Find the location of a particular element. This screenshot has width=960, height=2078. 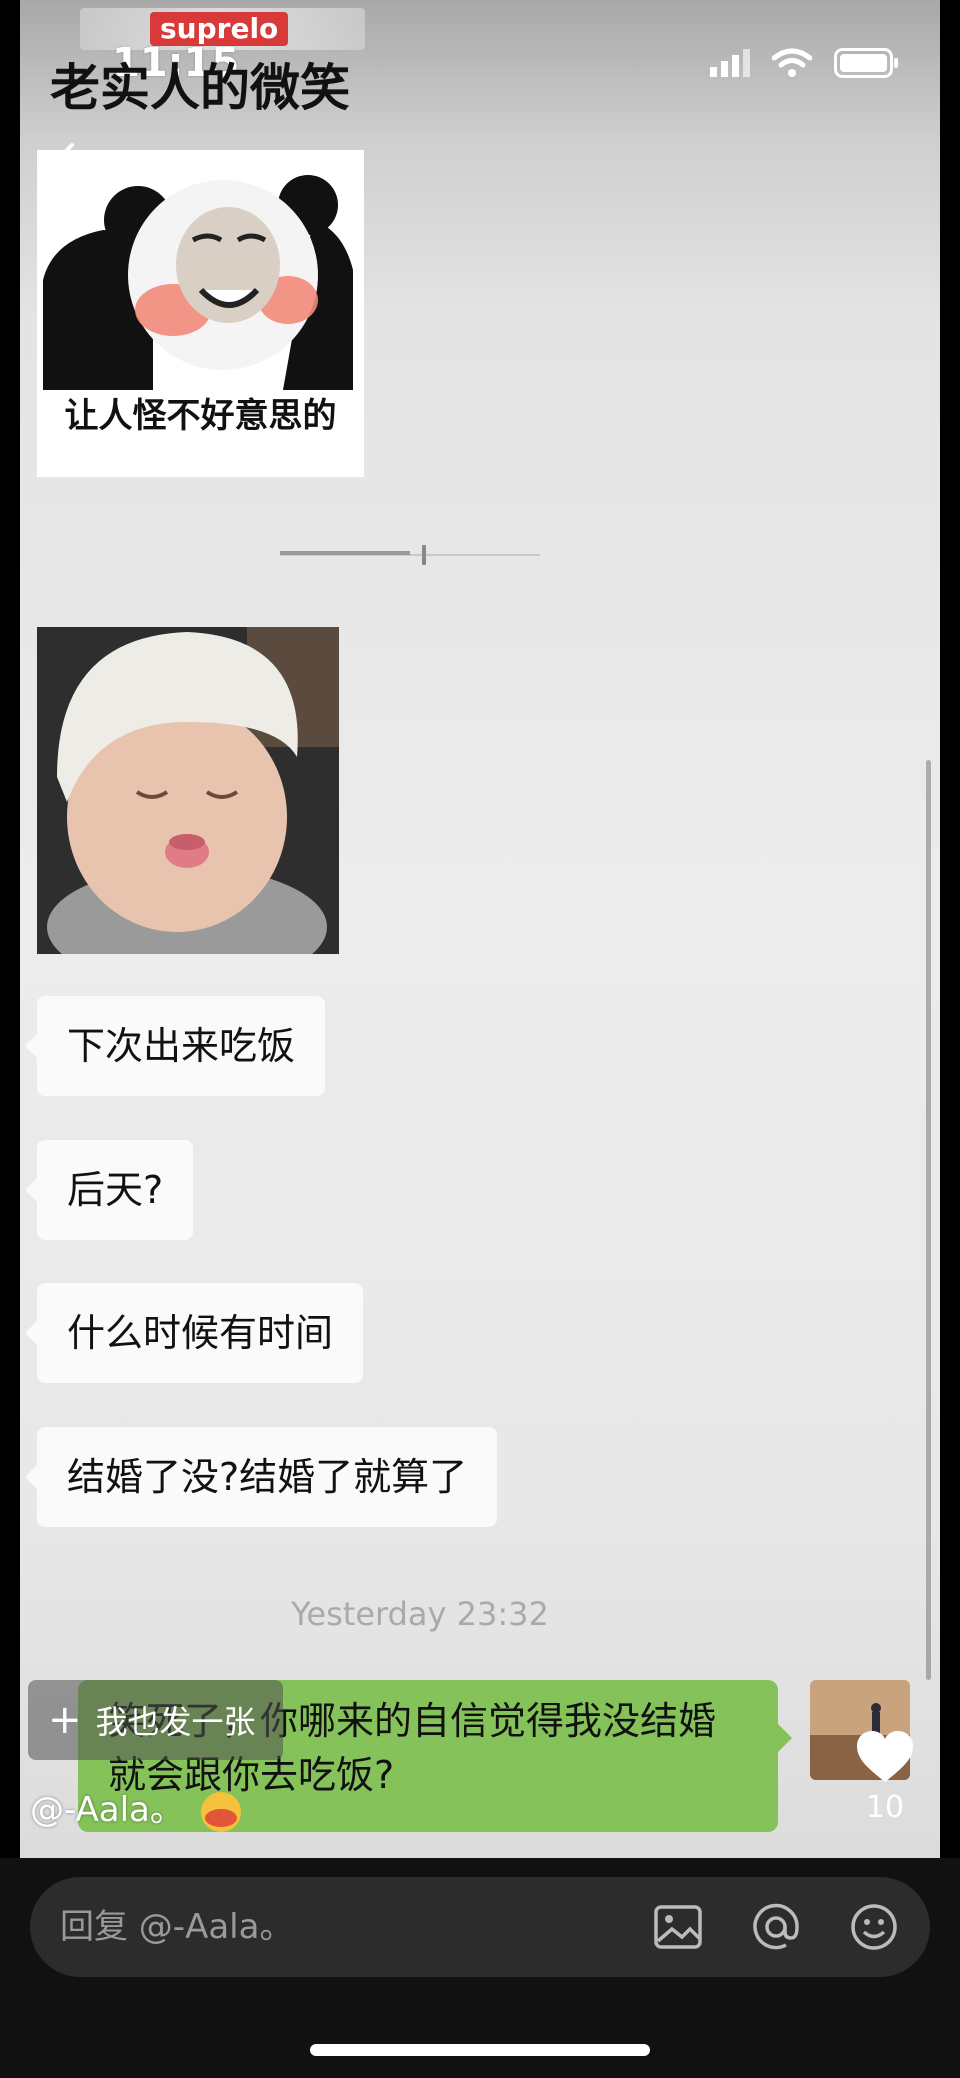

reply-button-label: 我也发一张 is located at coordinates (175, 1722).